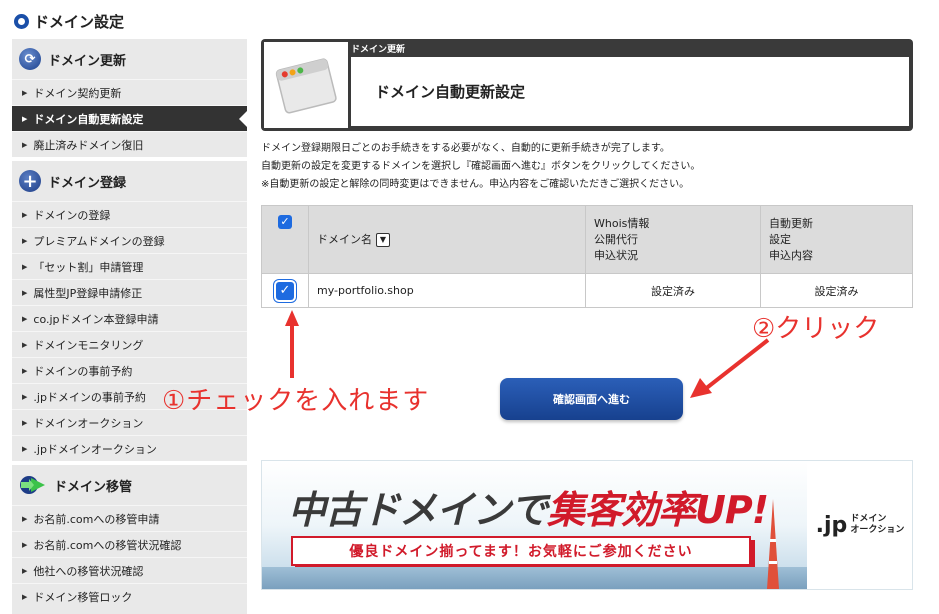  What do you see at coordinates (88, 145) in the screenshot?
I see `sidebar-item-label: 廃止済みドメイン復旧` at bounding box center [88, 145].